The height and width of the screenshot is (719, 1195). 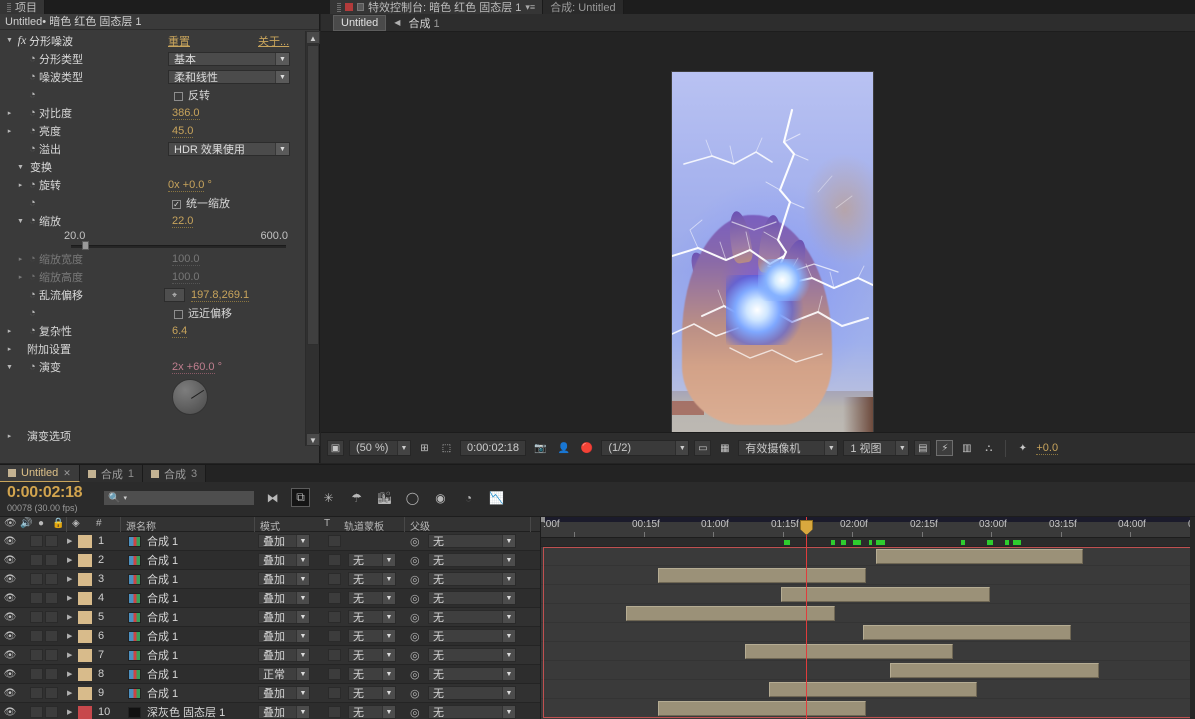 I want to click on region-of-interest-toggle-icon: ▭, so click(x=703, y=448).